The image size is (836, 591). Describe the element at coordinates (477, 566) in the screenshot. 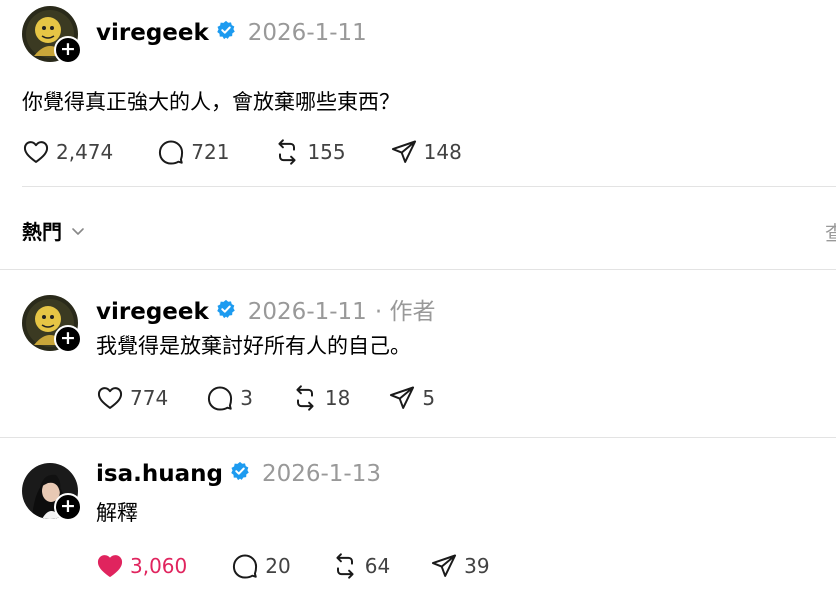

I see `share-count: 39` at that location.